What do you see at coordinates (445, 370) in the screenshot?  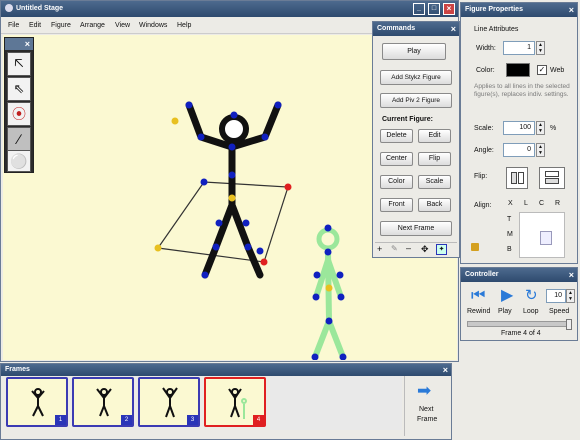 I see `frames-close-button: ×` at bounding box center [445, 370].